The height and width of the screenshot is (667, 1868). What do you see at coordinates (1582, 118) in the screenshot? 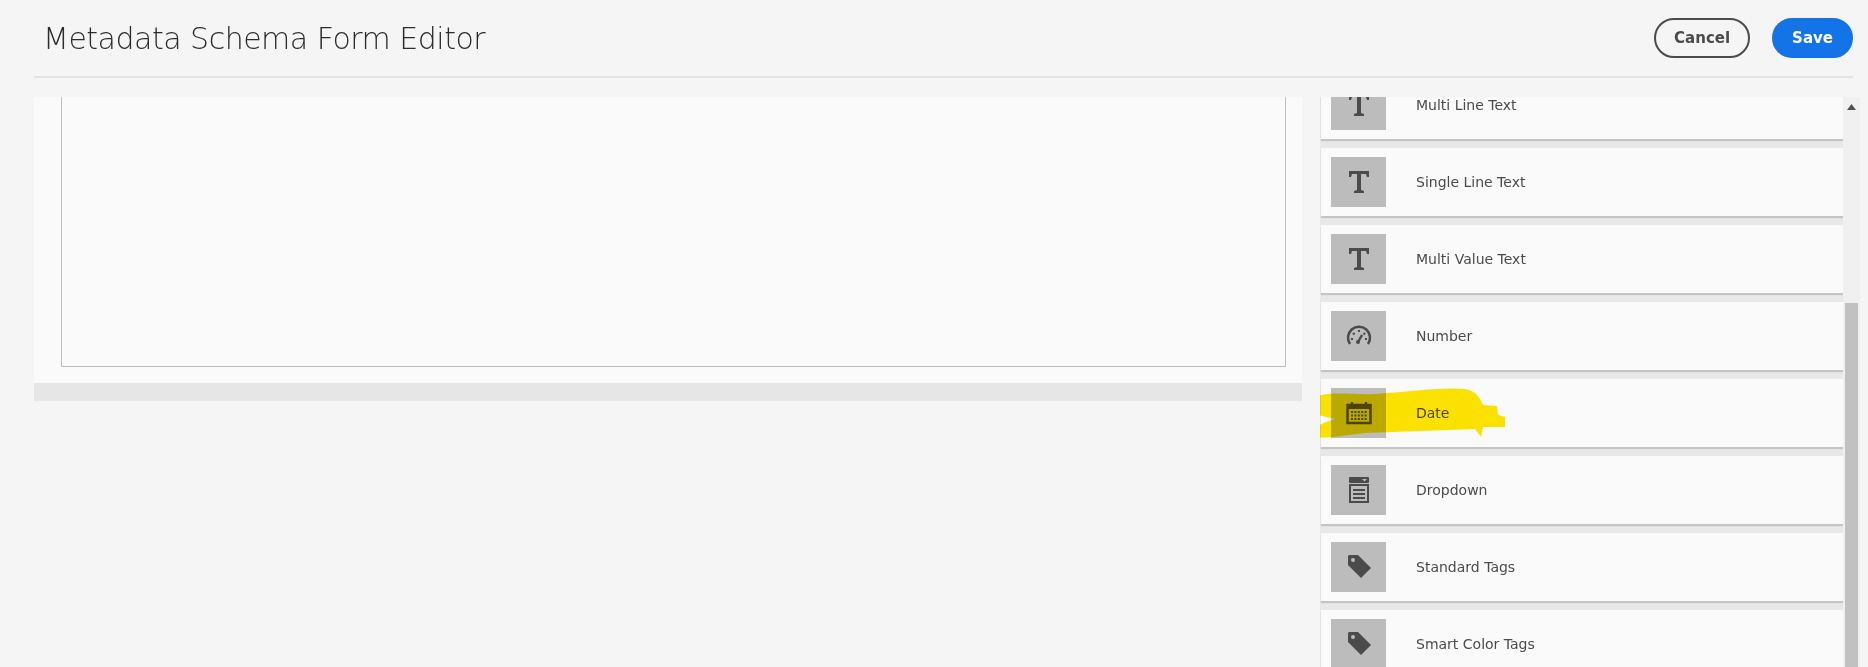
I see `component-item: Multi Line Text` at bounding box center [1582, 118].